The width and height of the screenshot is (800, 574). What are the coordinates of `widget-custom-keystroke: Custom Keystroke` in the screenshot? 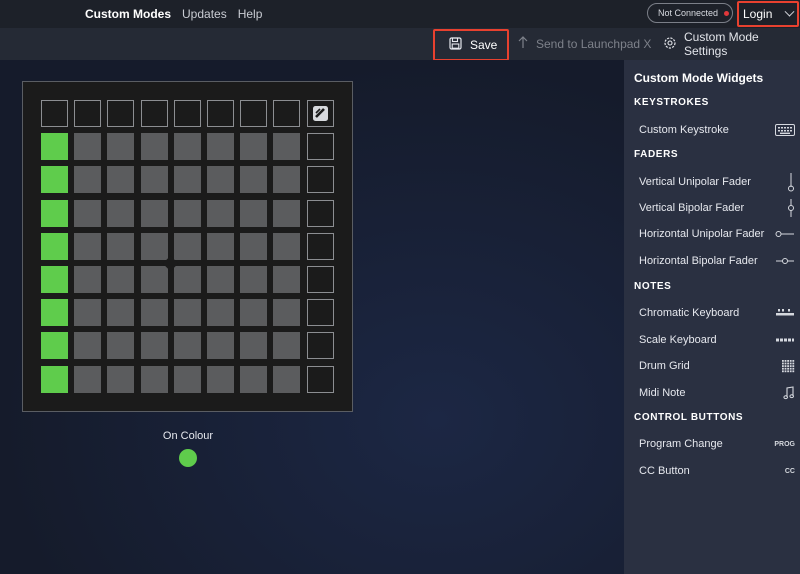 It's located at (717, 130).